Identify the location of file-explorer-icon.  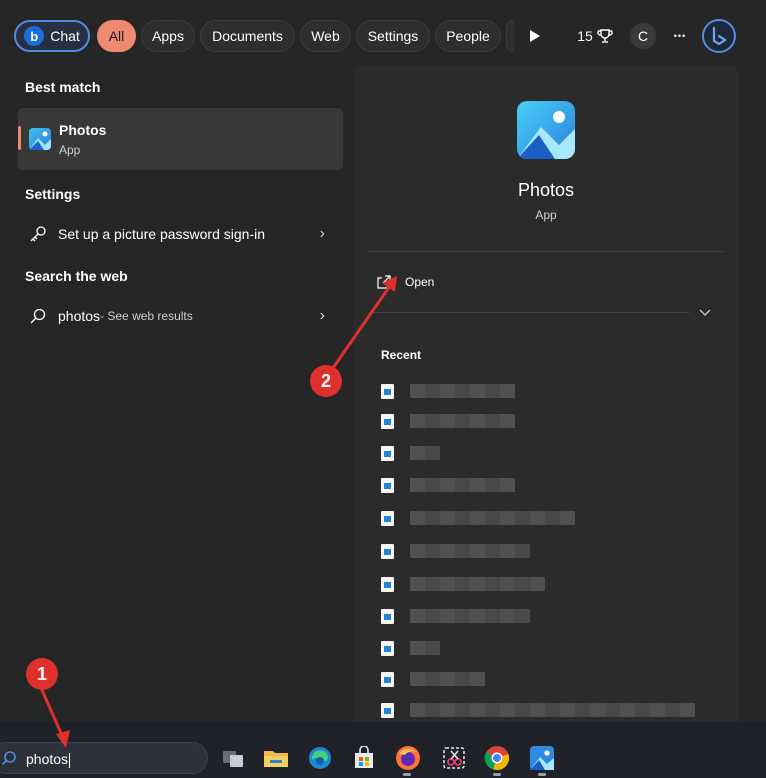
(276, 758).